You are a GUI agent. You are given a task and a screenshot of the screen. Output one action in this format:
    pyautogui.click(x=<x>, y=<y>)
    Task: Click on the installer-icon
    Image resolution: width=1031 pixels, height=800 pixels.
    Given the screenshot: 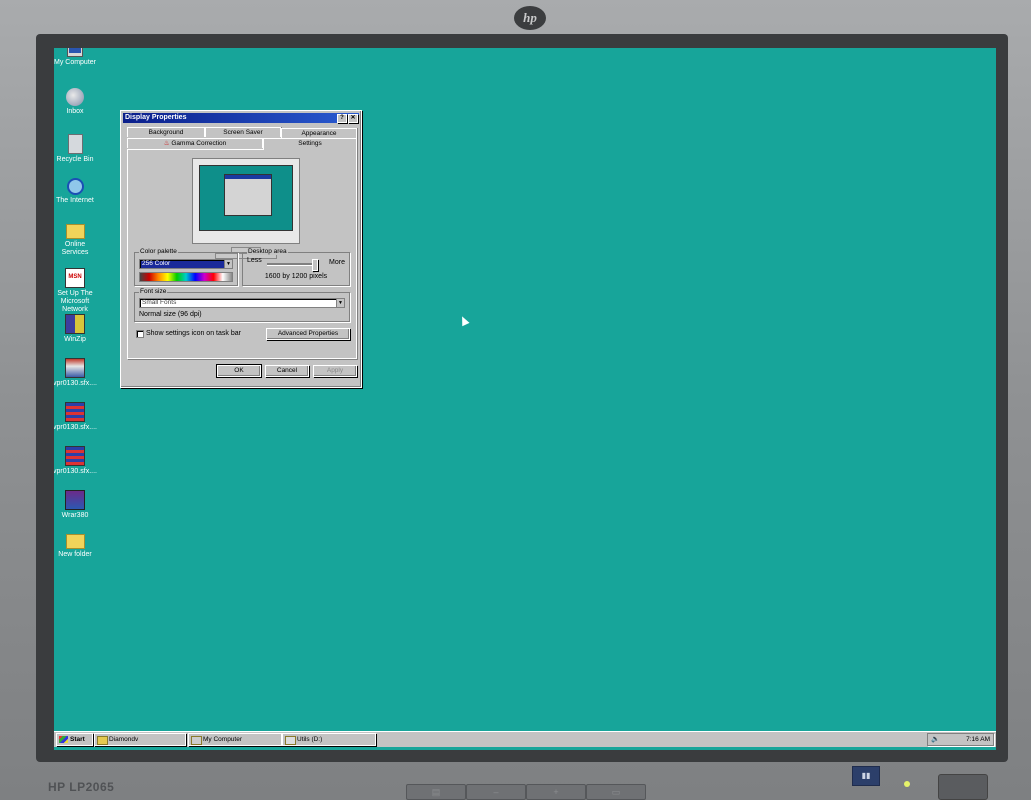 What is the action you would take?
    pyautogui.click(x=75, y=368)
    